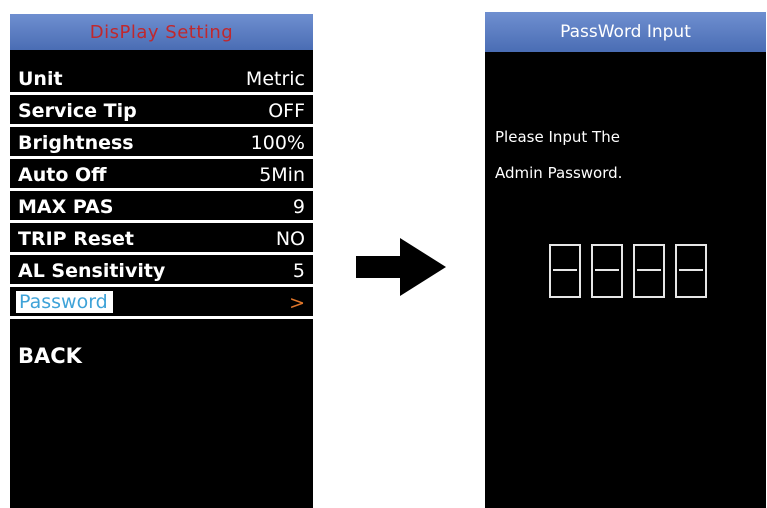 This screenshot has width=767, height=508. What do you see at coordinates (161, 207) in the screenshot?
I see `menu-row-max-pas: MAX PAS 9` at bounding box center [161, 207].